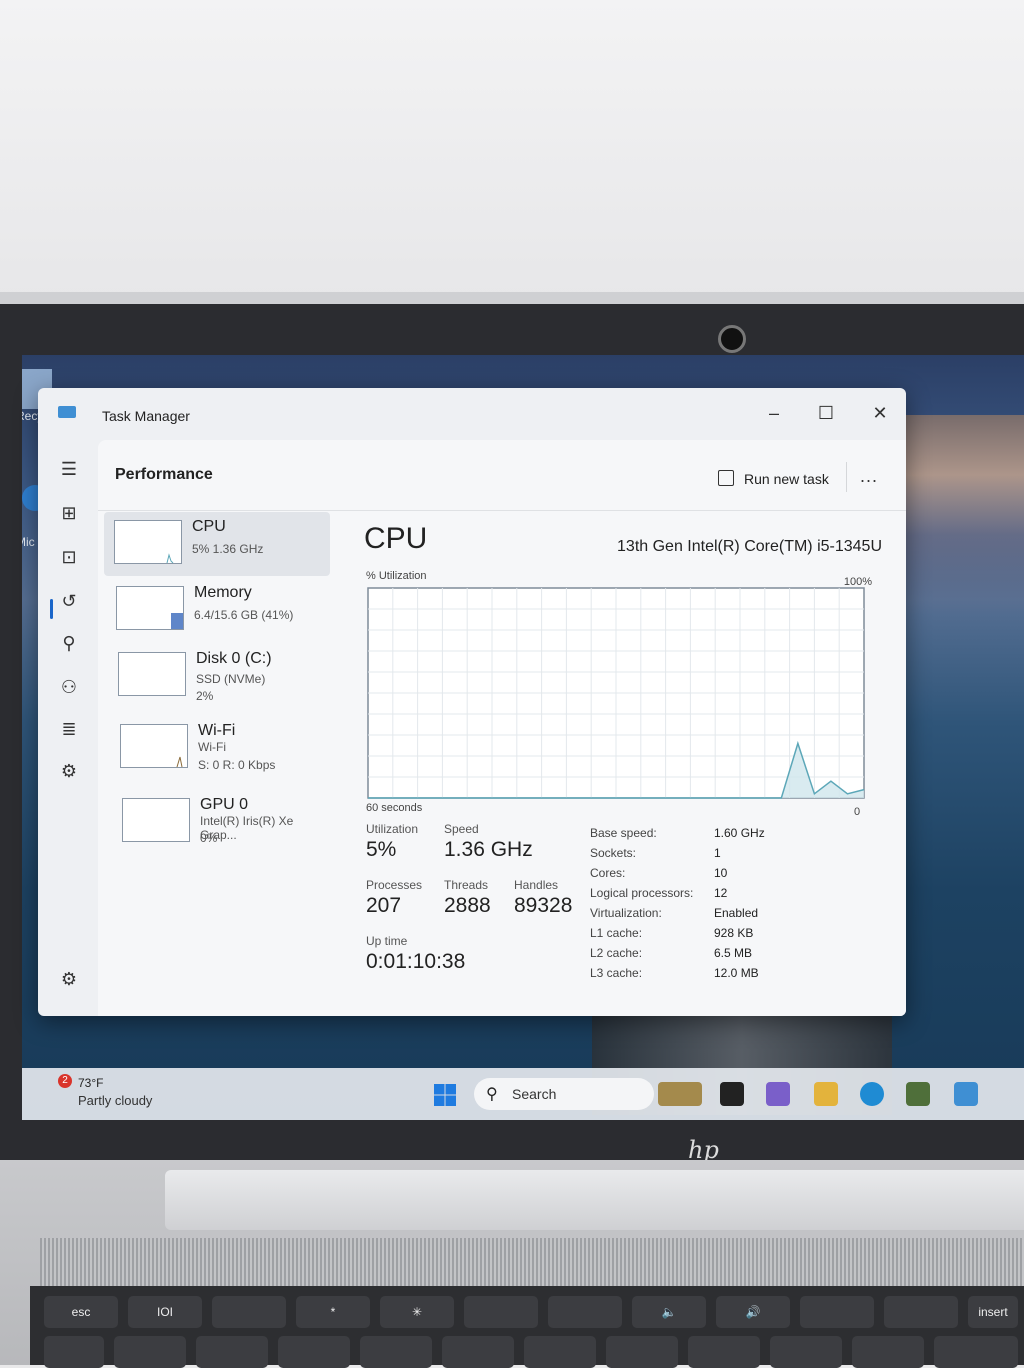 This screenshot has height=1368, width=1024. Describe the element at coordinates (394, 808) in the screenshot. I see `time-axis-label: 60 seconds` at that location.